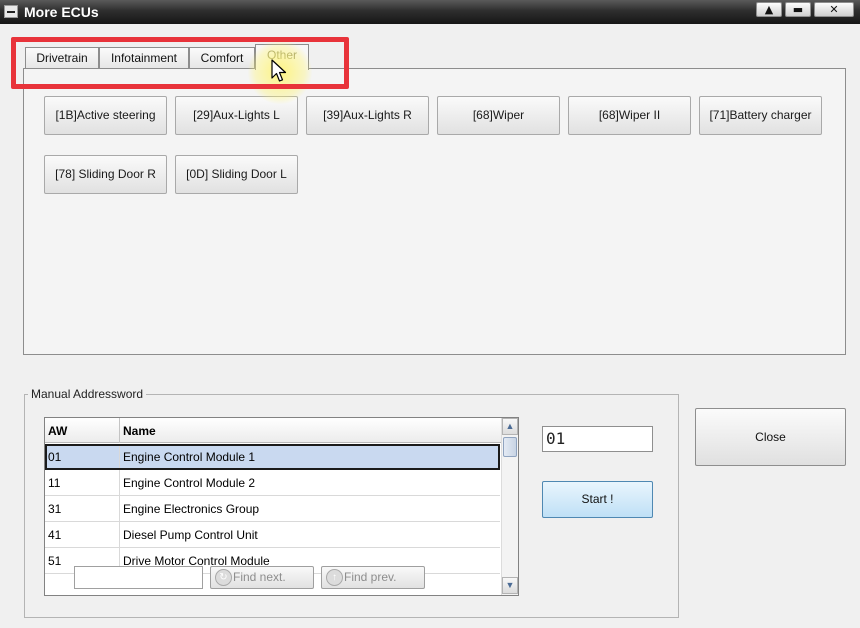 This screenshot has height=628, width=860. What do you see at coordinates (55, 457) in the screenshot?
I see `row-aw: 01` at bounding box center [55, 457].